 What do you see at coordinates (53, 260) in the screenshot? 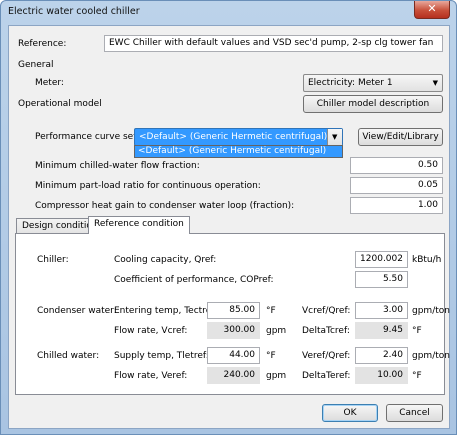
I see `chiller-section-label: Chiller:` at bounding box center [53, 260].